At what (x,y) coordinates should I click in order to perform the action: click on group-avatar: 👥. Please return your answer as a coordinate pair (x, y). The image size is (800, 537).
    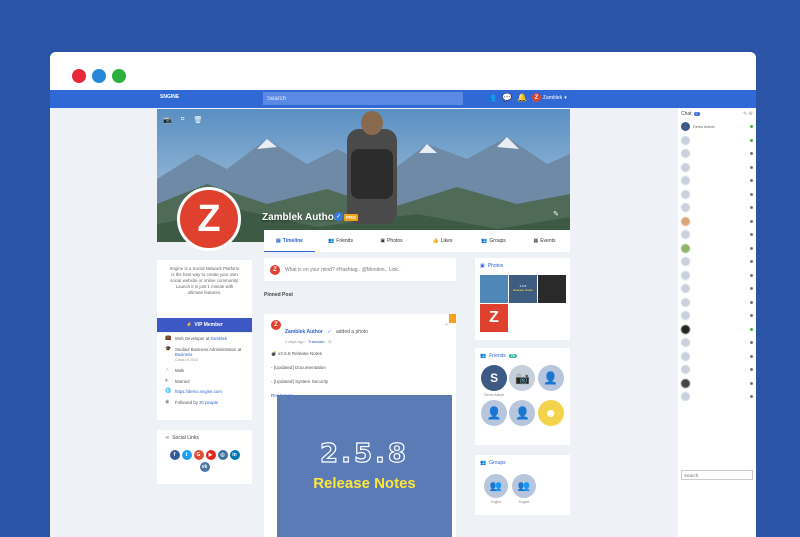
    Looking at the image, I should click on (524, 486).